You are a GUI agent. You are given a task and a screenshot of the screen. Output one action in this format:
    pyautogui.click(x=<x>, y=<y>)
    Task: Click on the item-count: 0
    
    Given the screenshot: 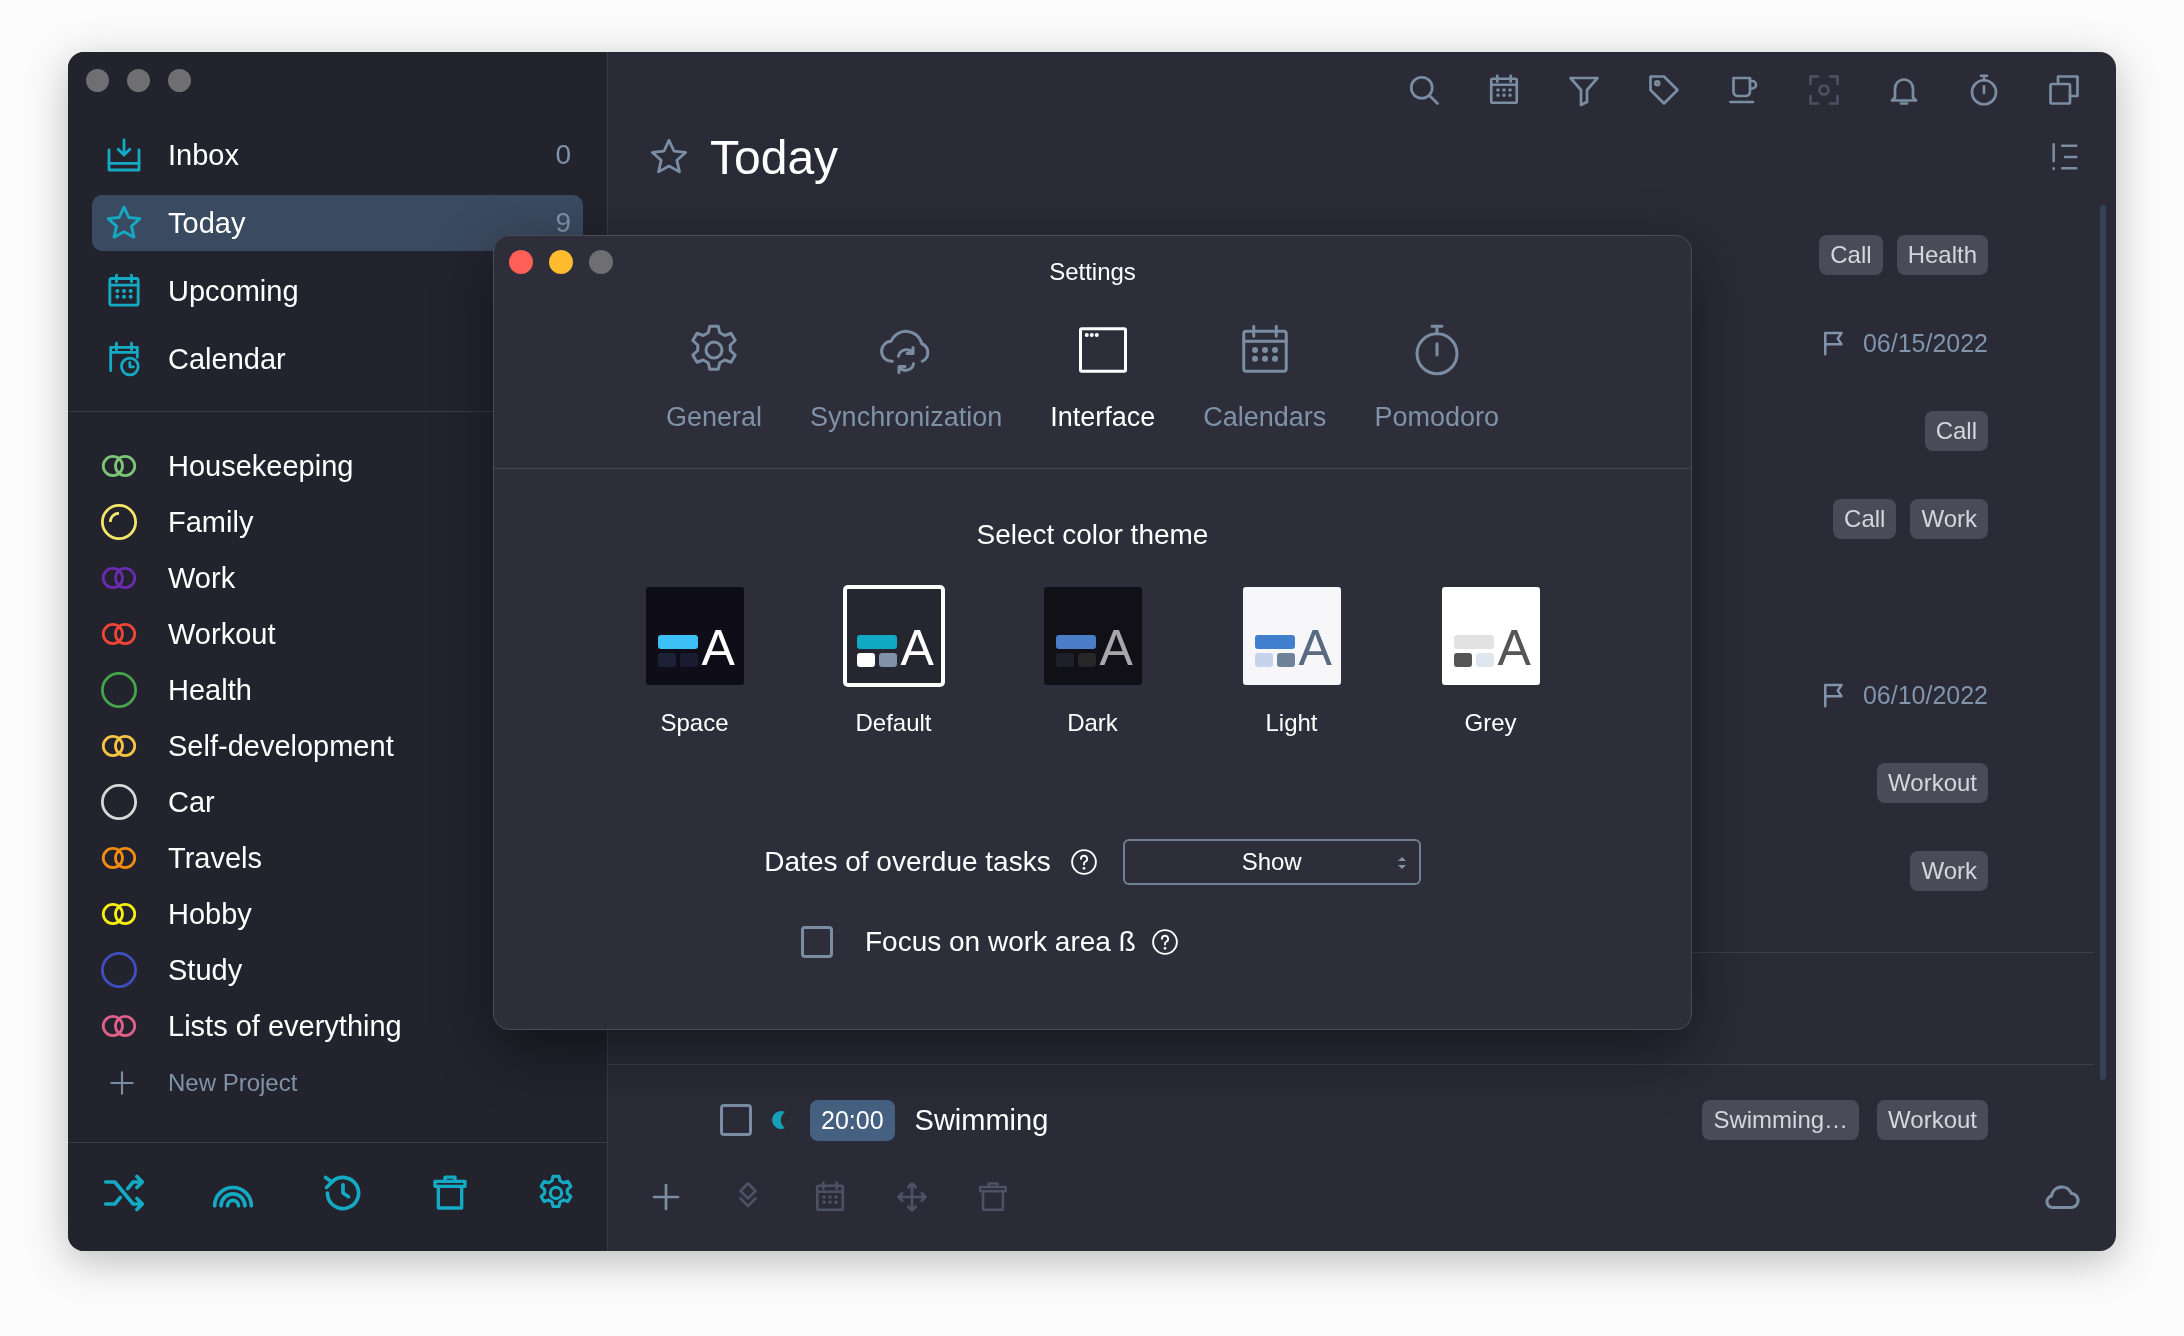 What is the action you would take?
    pyautogui.click(x=563, y=155)
    